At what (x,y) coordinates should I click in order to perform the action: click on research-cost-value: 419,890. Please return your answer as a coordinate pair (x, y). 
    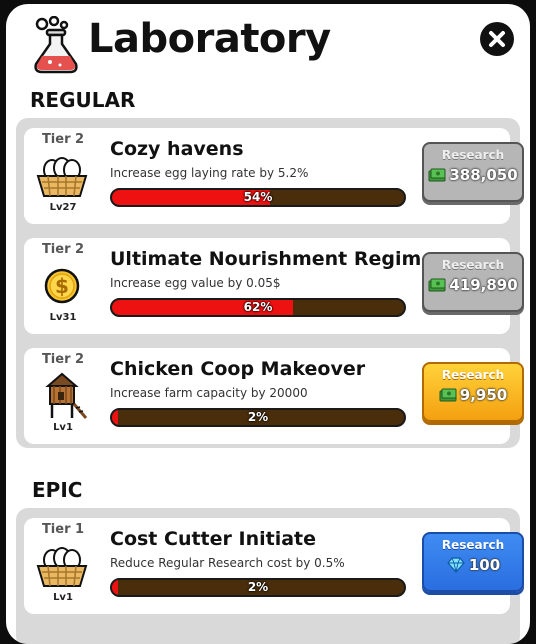
    Looking at the image, I should click on (483, 285).